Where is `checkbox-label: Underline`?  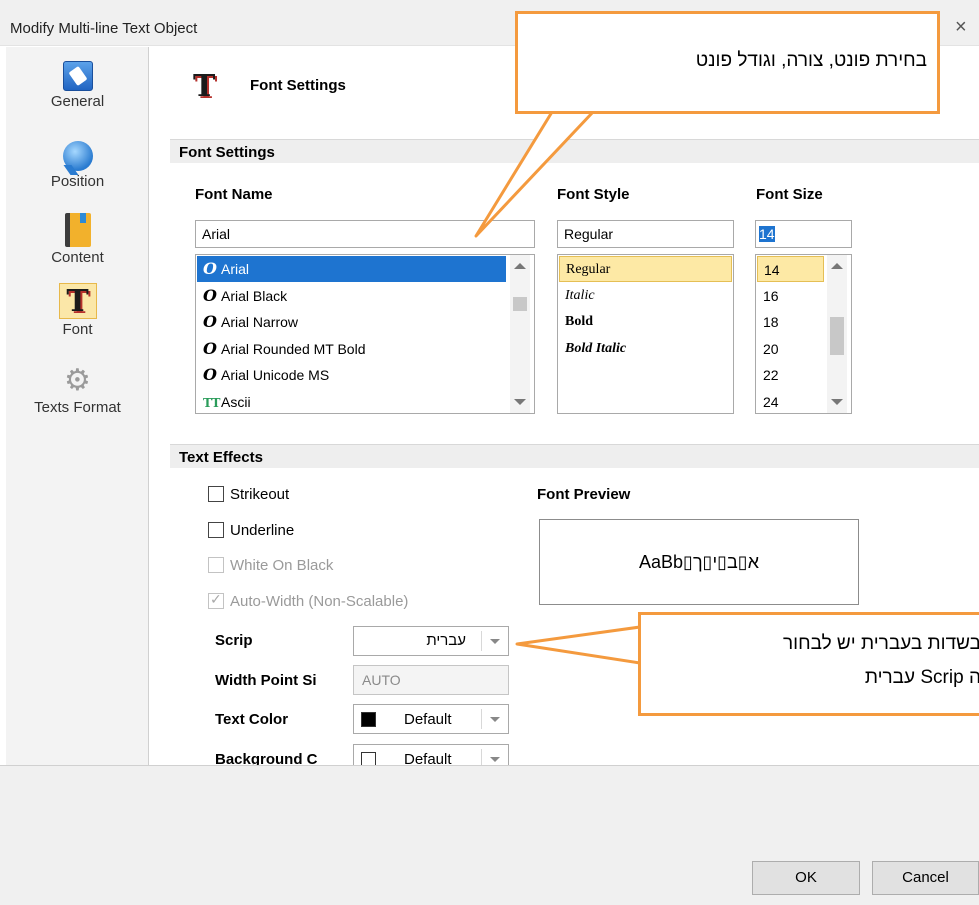 checkbox-label: Underline is located at coordinates (262, 530).